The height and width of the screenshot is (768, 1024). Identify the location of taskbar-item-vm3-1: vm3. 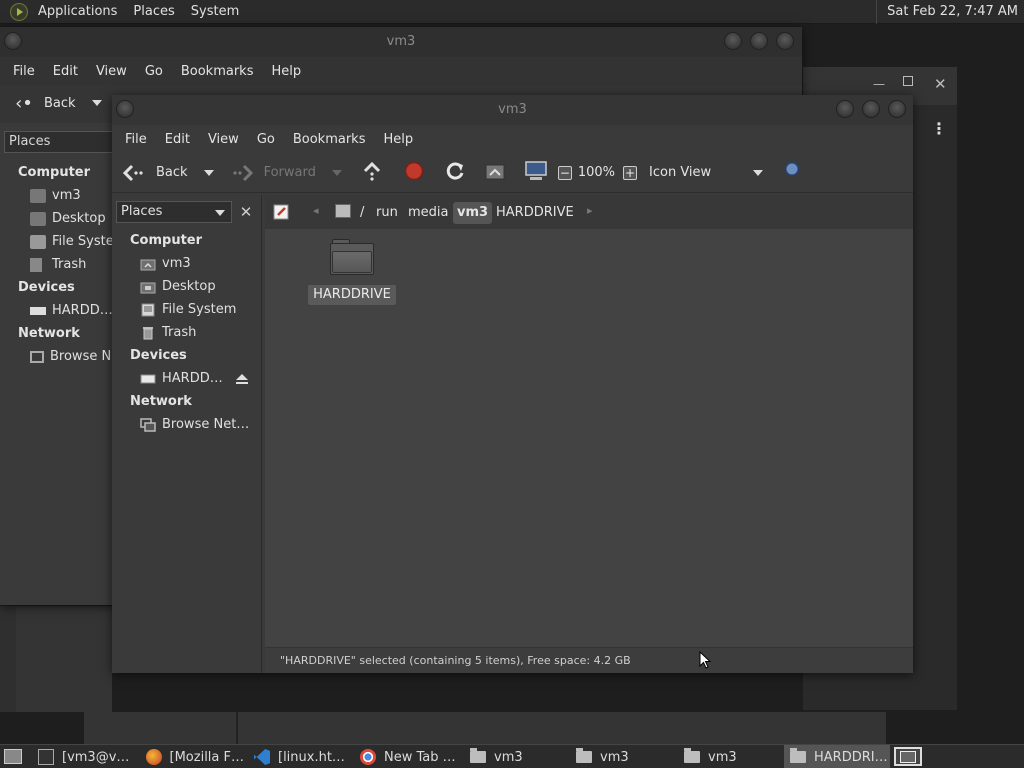
(514, 756).